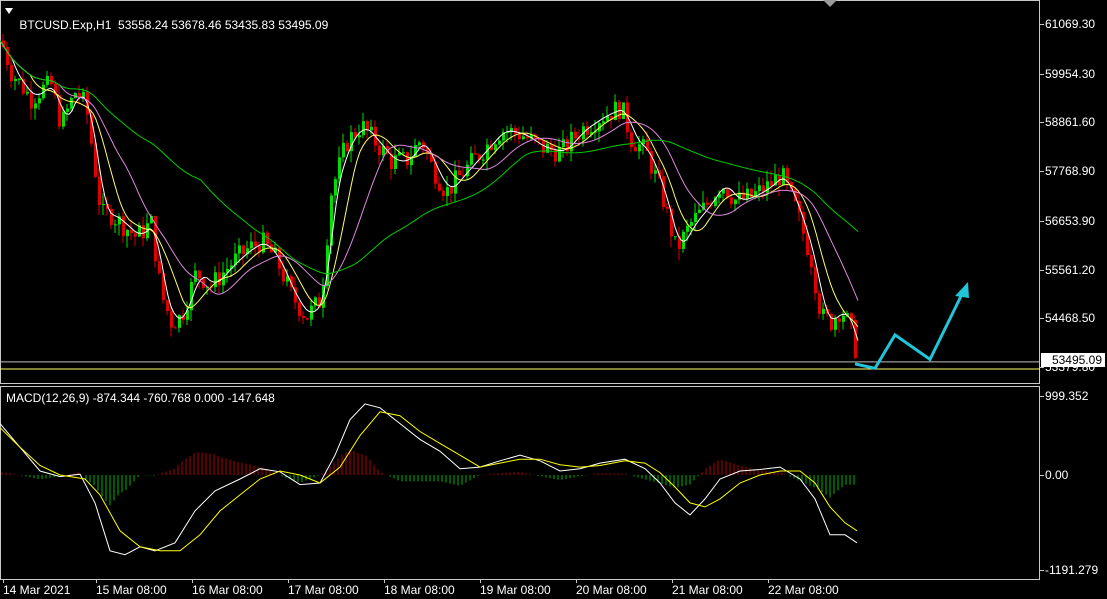  What do you see at coordinates (962, 290) in the screenshot?
I see `arrow-head-icon` at bounding box center [962, 290].